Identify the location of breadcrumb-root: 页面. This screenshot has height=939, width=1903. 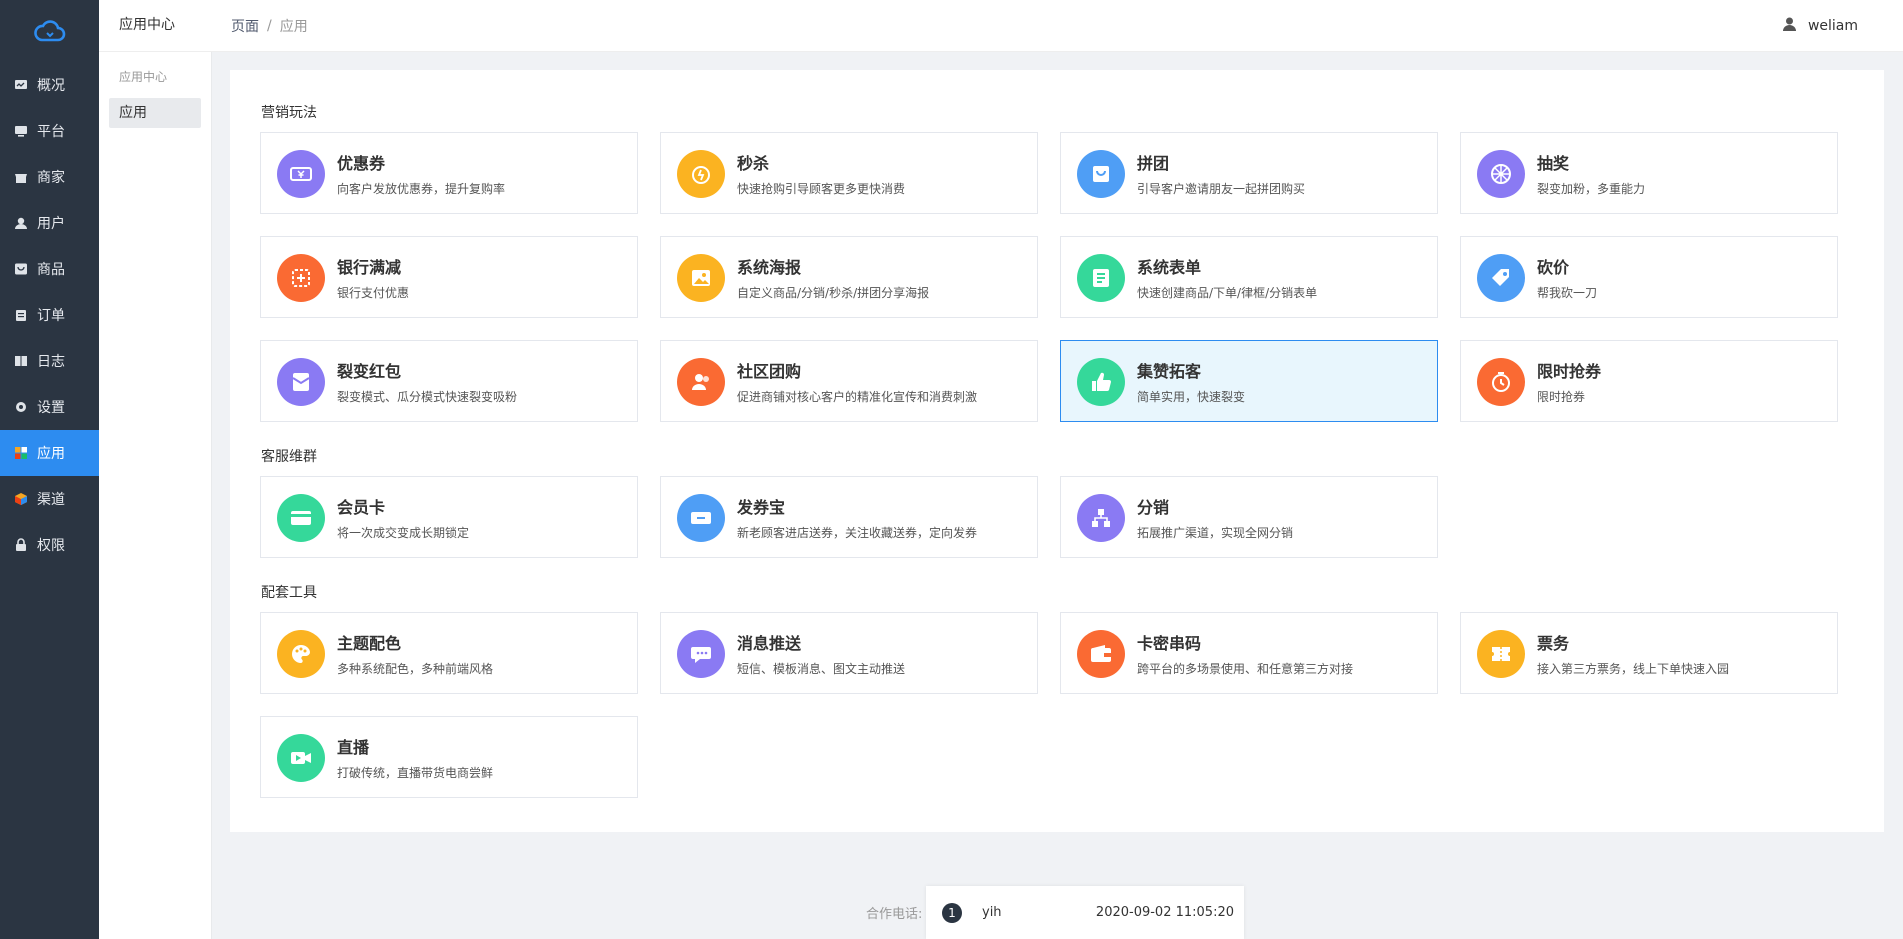
(245, 26).